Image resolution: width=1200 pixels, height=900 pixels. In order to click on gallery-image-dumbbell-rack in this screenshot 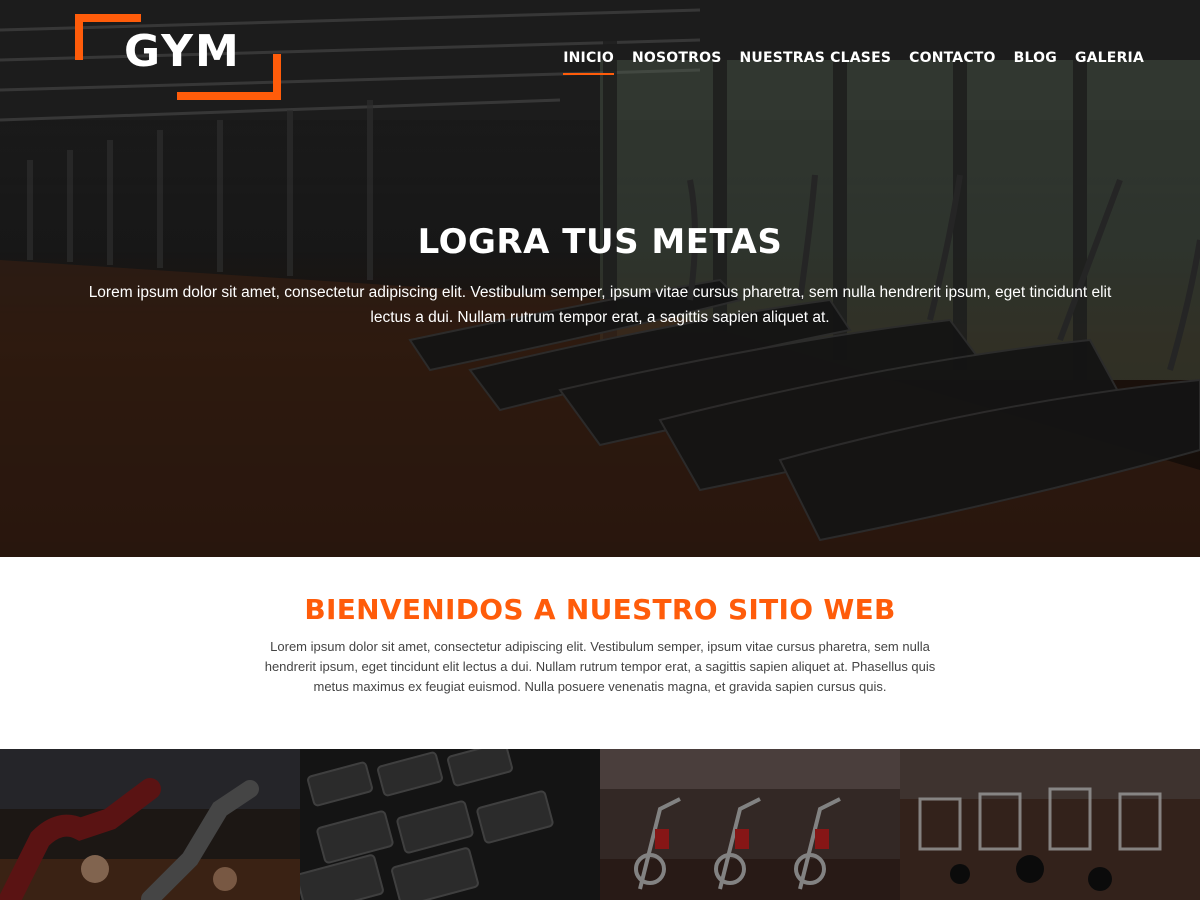, I will do `click(450, 824)`.